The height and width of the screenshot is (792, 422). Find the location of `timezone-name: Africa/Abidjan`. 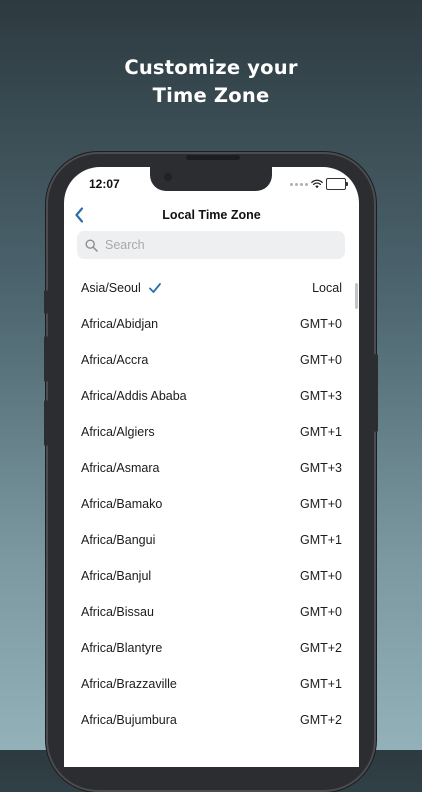

timezone-name: Africa/Abidjan is located at coordinates (120, 324).